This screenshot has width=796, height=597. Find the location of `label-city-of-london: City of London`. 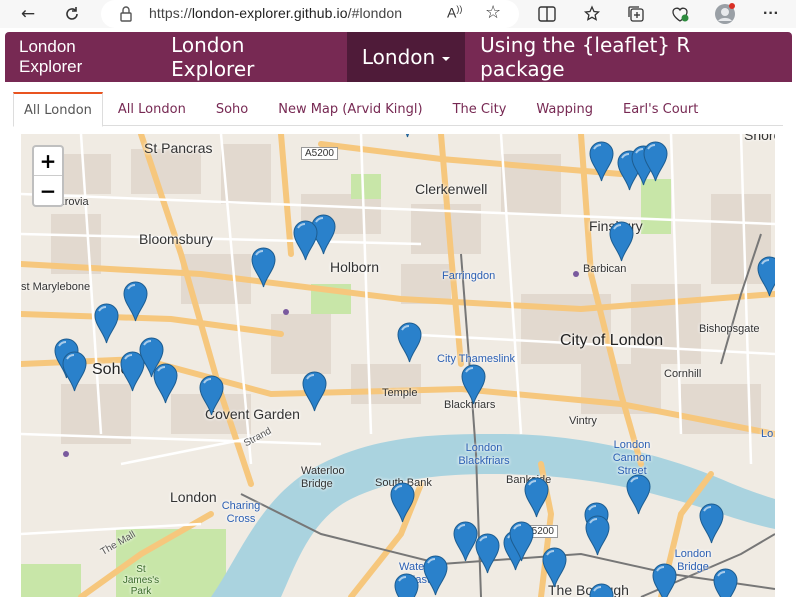

label-city-of-london: City of London is located at coordinates (612, 340).